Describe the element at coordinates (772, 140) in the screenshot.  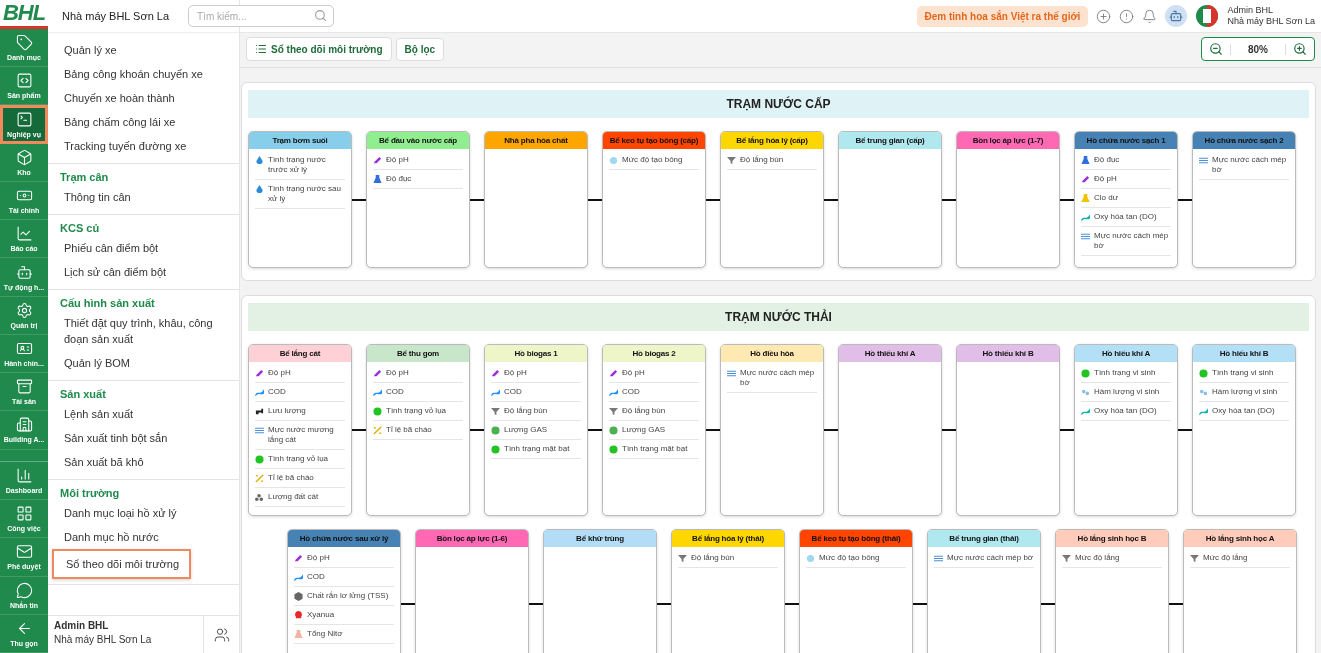
I see `tank-title: Bể lắng hóa lý (cấp)` at that location.